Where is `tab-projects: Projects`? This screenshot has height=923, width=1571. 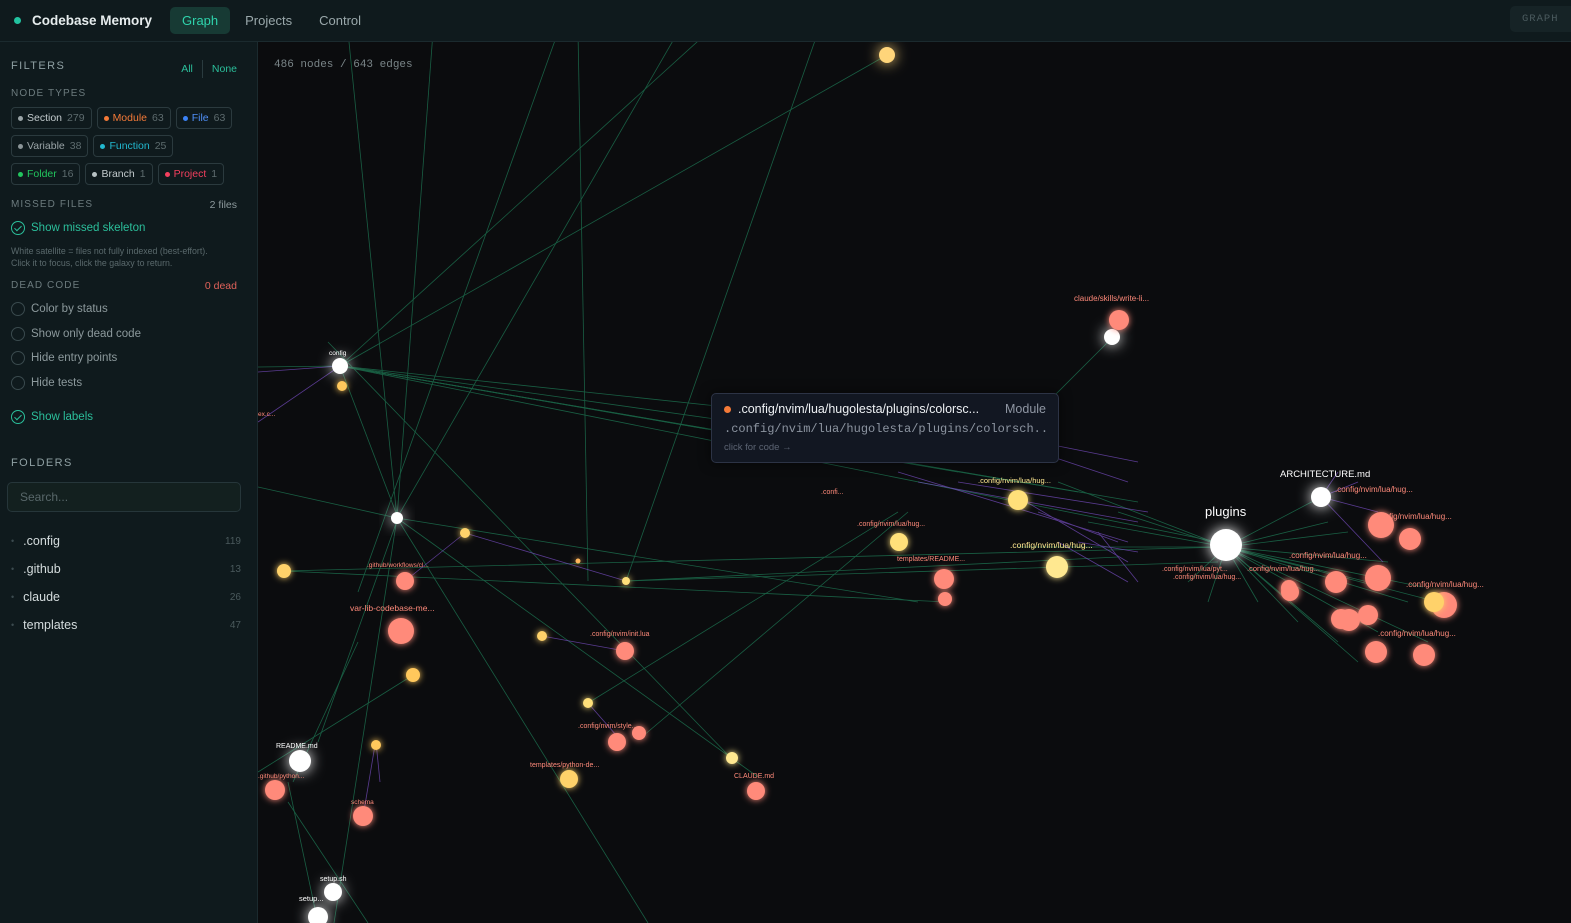
tab-projects: Projects is located at coordinates (268, 20).